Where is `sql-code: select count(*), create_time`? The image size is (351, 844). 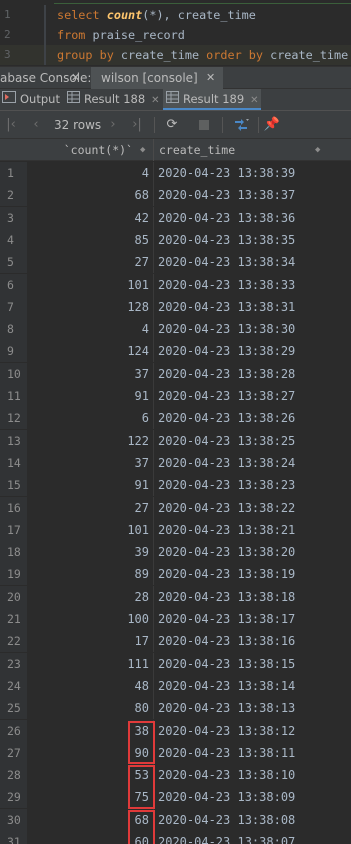
sql-code: select count(*), create_time is located at coordinates (156, 15).